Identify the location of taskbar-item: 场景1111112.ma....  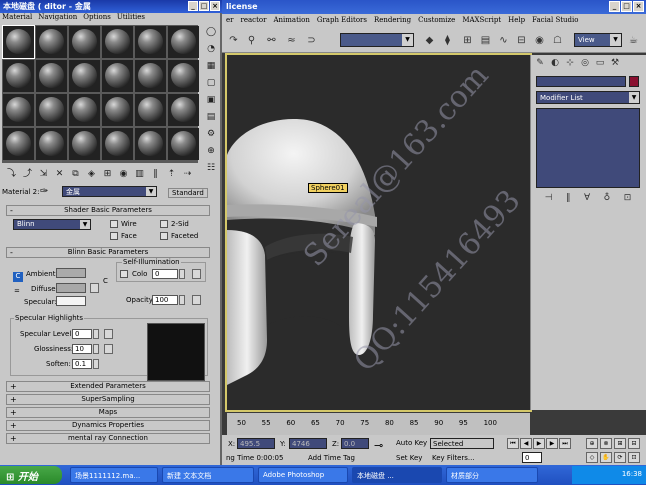
(114, 475).